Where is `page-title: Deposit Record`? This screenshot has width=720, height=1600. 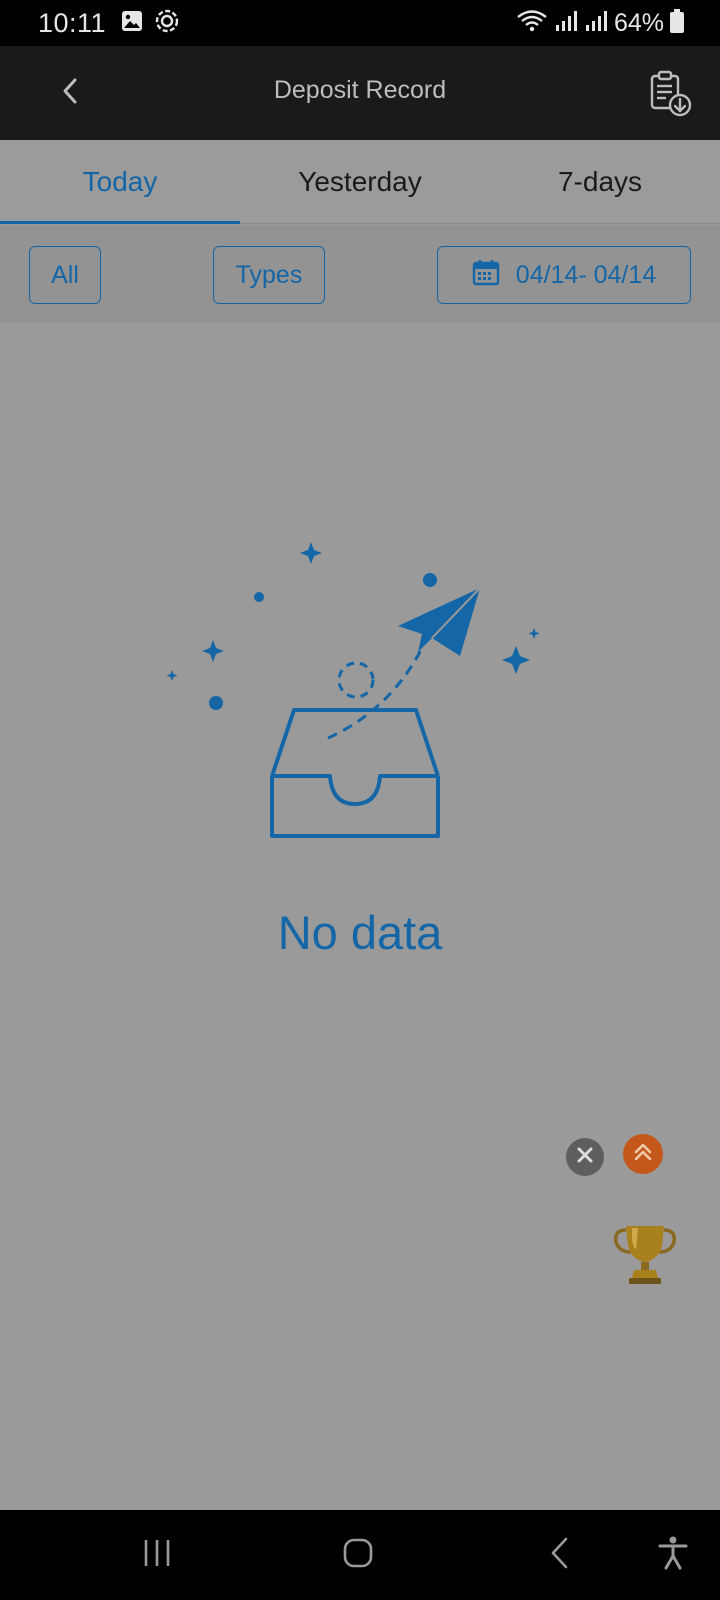 page-title: Deposit Record is located at coordinates (360, 90).